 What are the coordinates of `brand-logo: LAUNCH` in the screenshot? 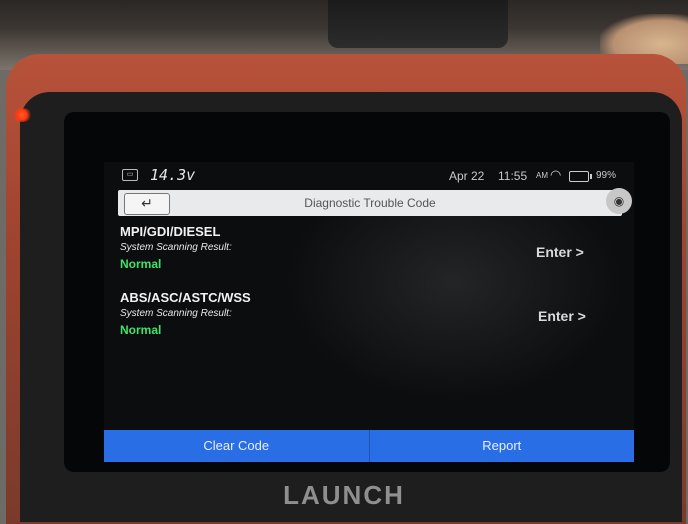 It's located at (344, 495).